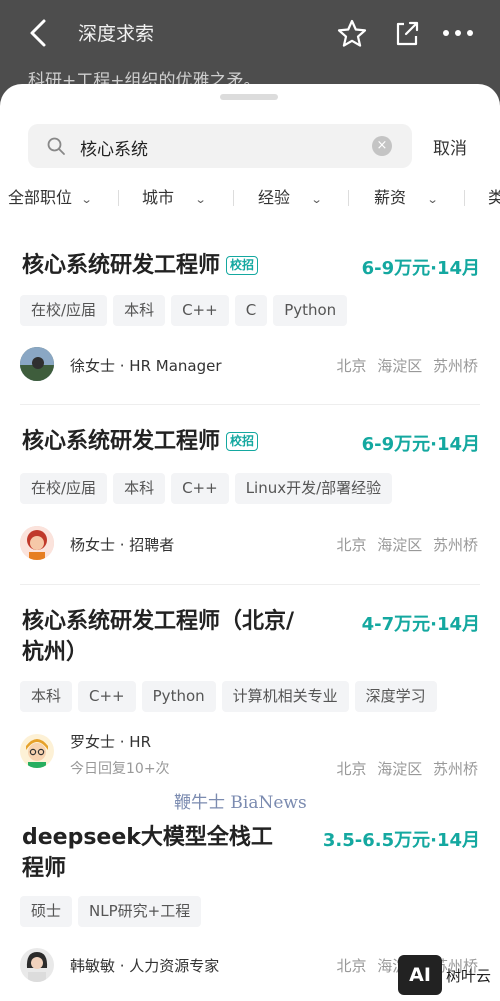 Image resolution: width=500 pixels, height=1001 pixels. What do you see at coordinates (158, 621) in the screenshot?
I see `job-title-line: 核心系统研发工程师（北京/` at bounding box center [158, 621].